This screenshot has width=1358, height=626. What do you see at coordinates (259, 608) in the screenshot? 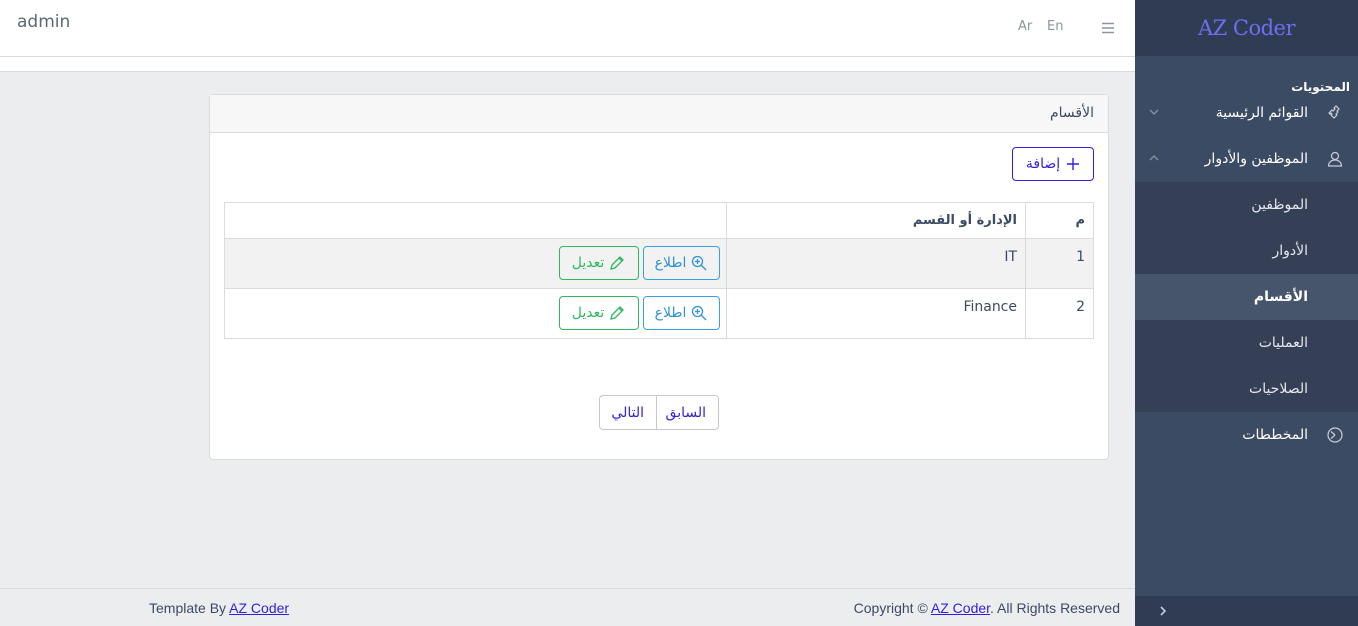
I see `footer-template-link: AZ Coder` at bounding box center [259, 608].